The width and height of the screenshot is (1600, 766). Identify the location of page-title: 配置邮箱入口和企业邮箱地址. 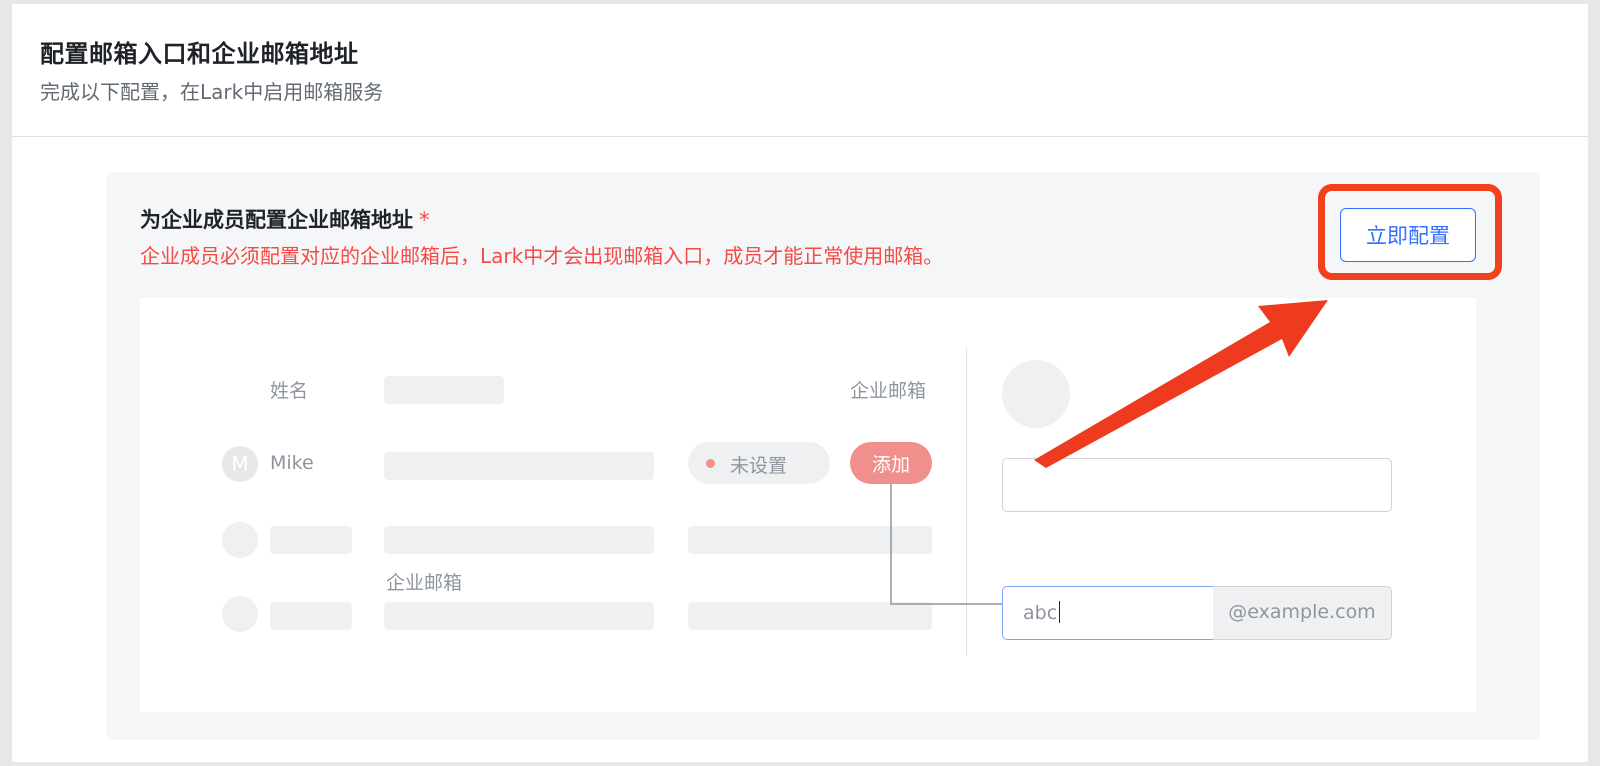
(199, 54).